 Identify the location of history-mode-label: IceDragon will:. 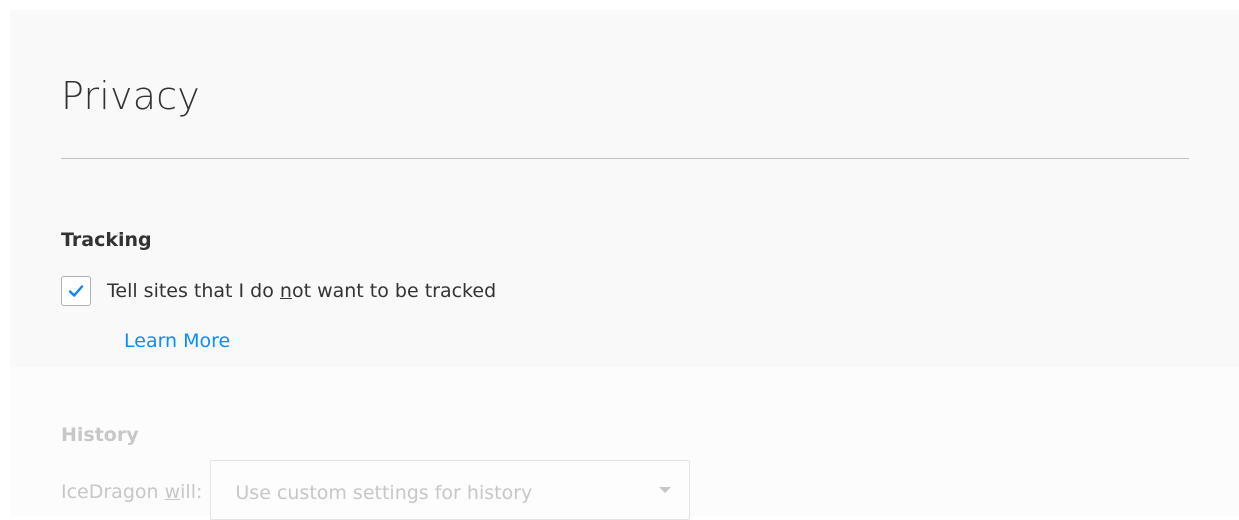
(131, 492).